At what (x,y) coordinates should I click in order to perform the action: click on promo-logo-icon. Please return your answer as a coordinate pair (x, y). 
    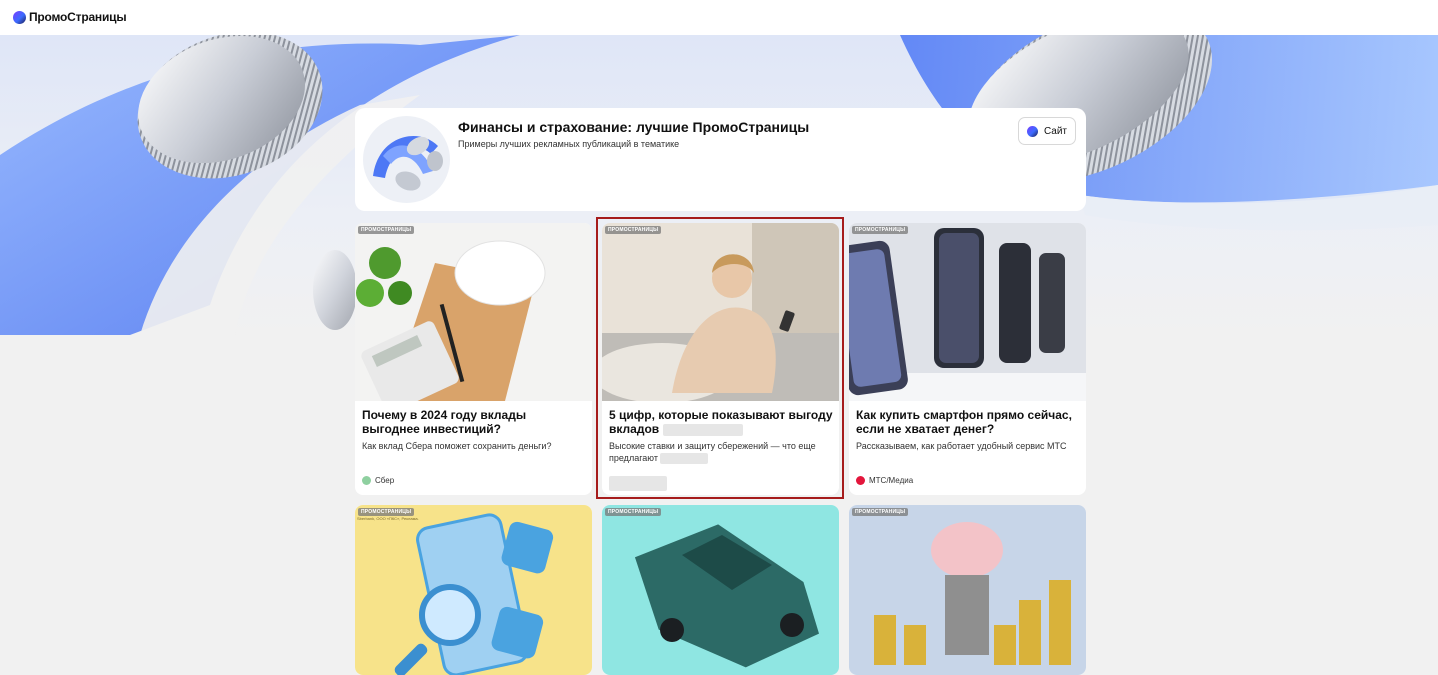
    Looking at the image, I should click on (19, 17).